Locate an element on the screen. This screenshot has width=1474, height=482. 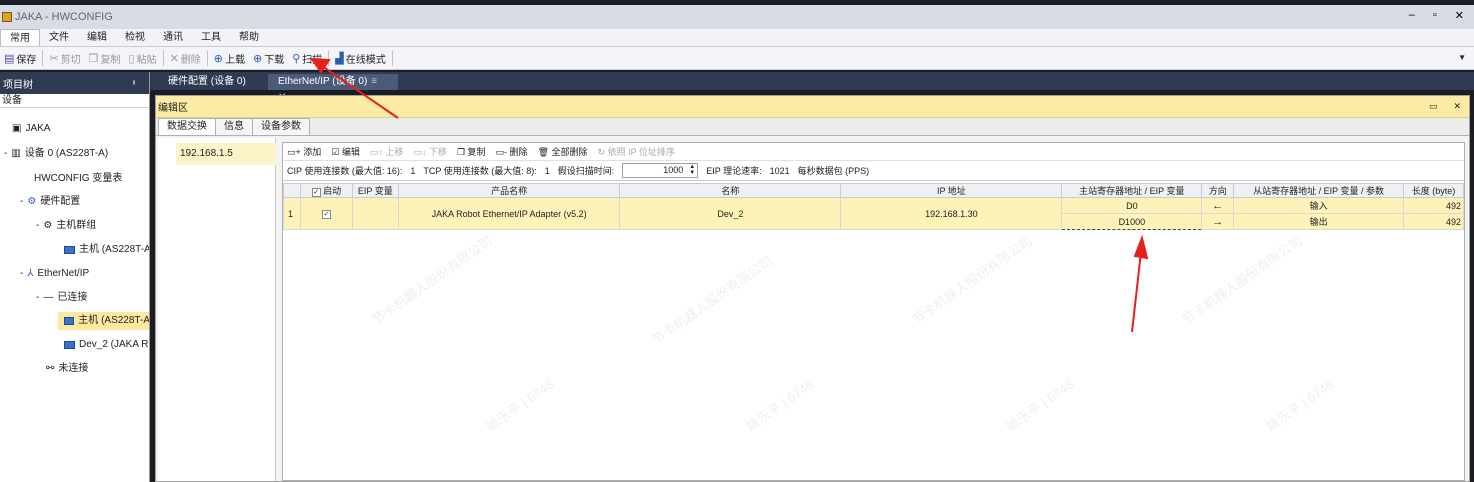
toolbar-overflow-icon: ▼ is located at coordinates (1462, 57).